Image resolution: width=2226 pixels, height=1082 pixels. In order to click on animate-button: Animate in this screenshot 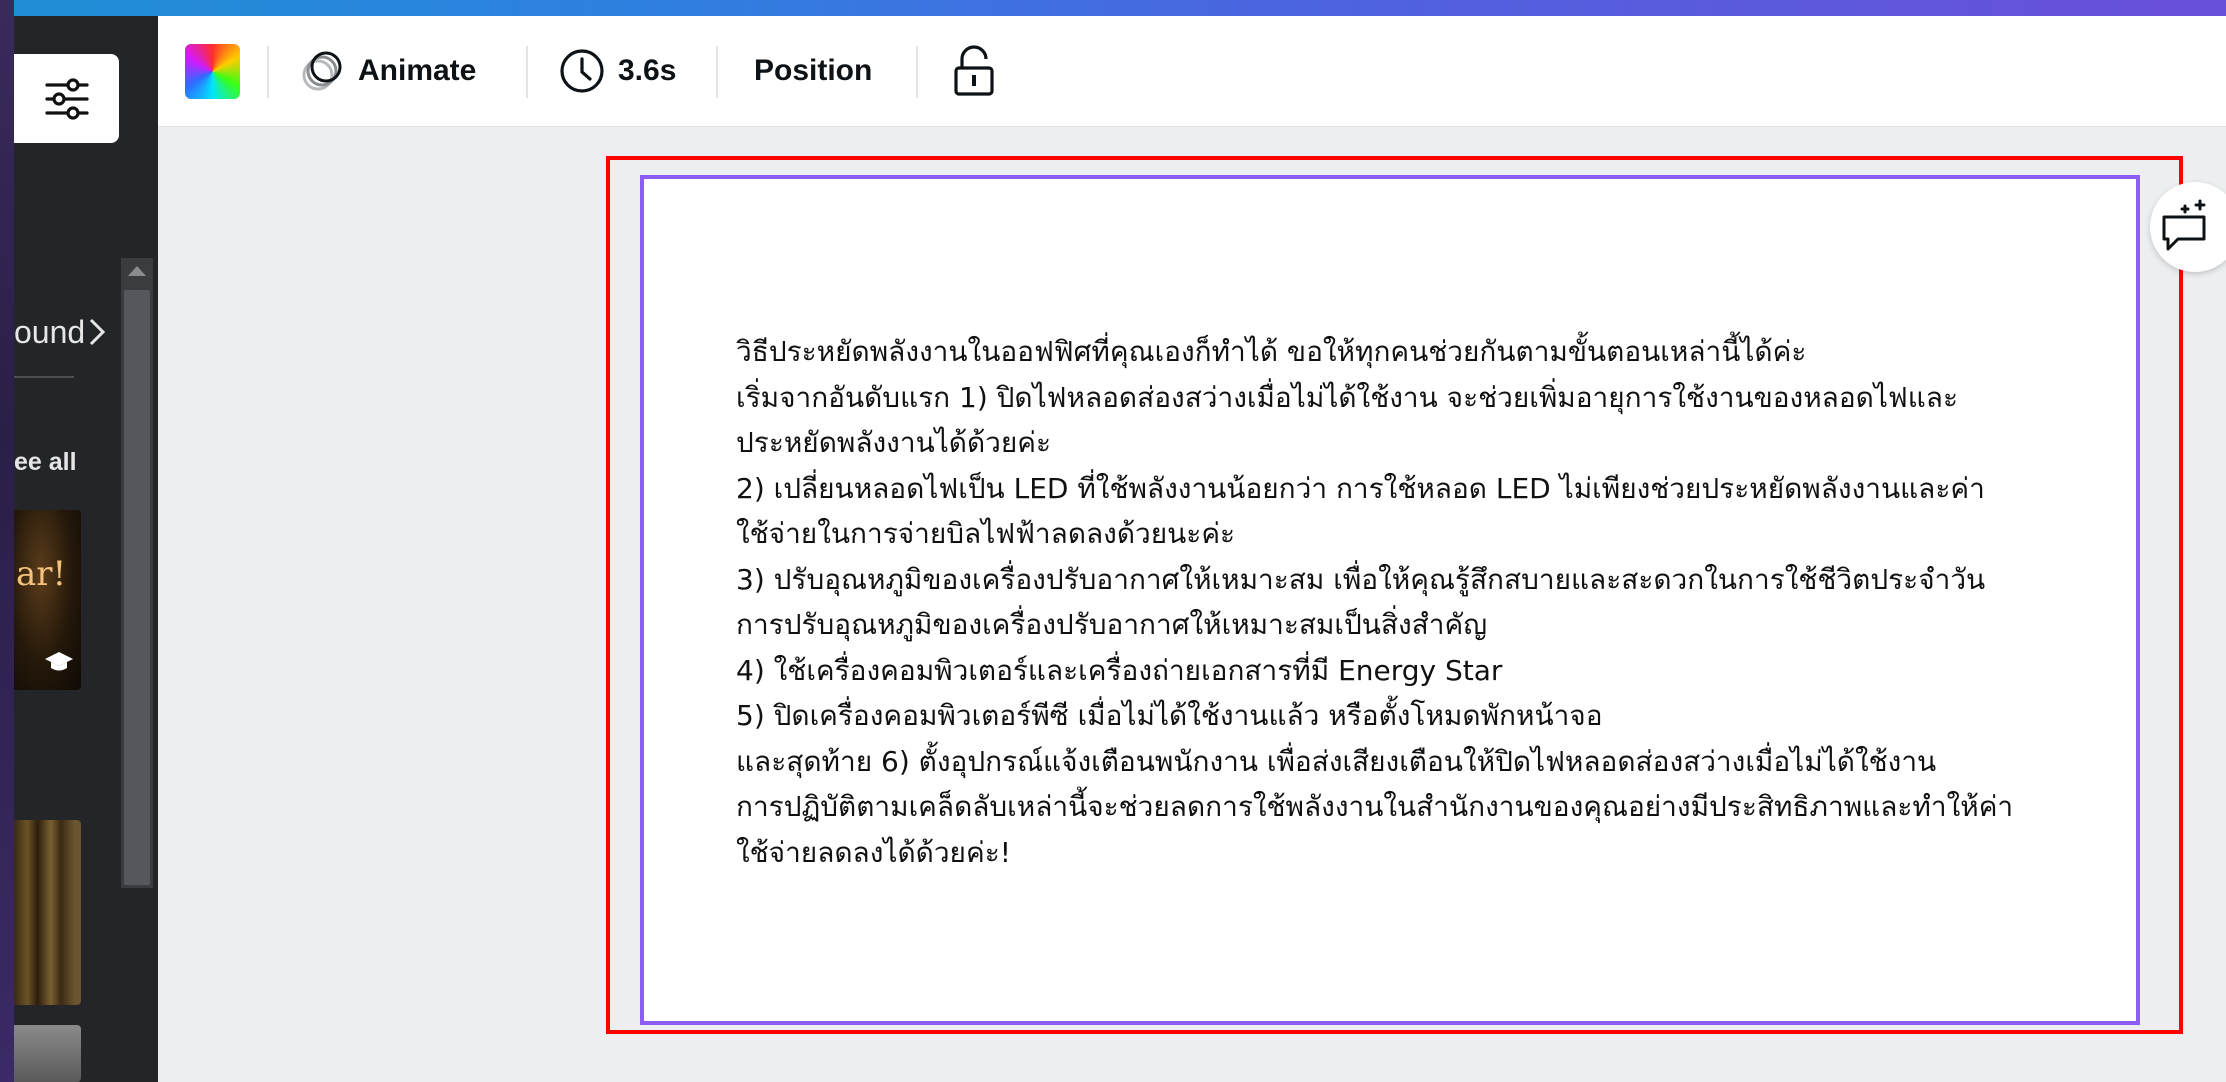, I will do `click(387, 71)`.